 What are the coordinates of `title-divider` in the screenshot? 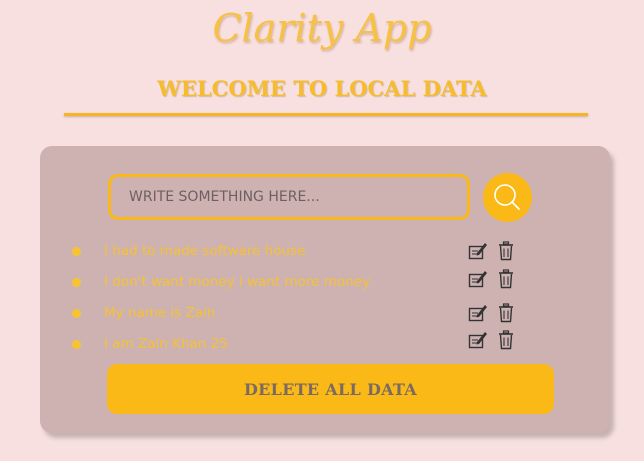 It's located at (326, 114).